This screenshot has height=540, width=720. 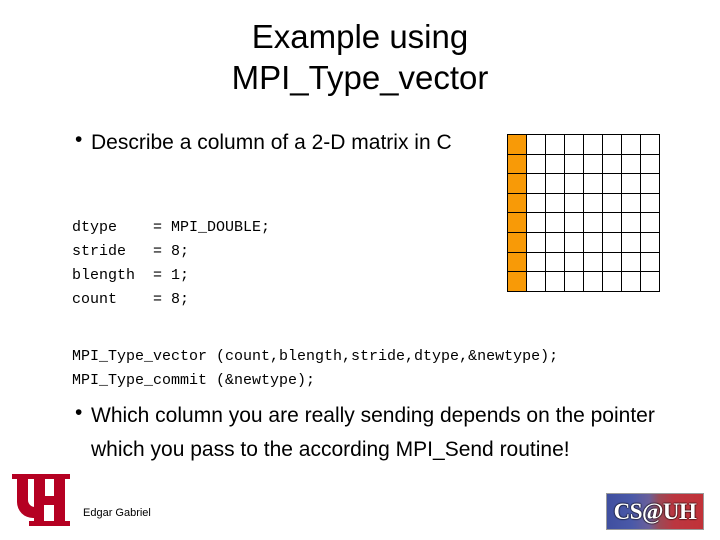 I want to click on cs-at-uh-logo-label: CS@UH, so click(x=655, y=511).